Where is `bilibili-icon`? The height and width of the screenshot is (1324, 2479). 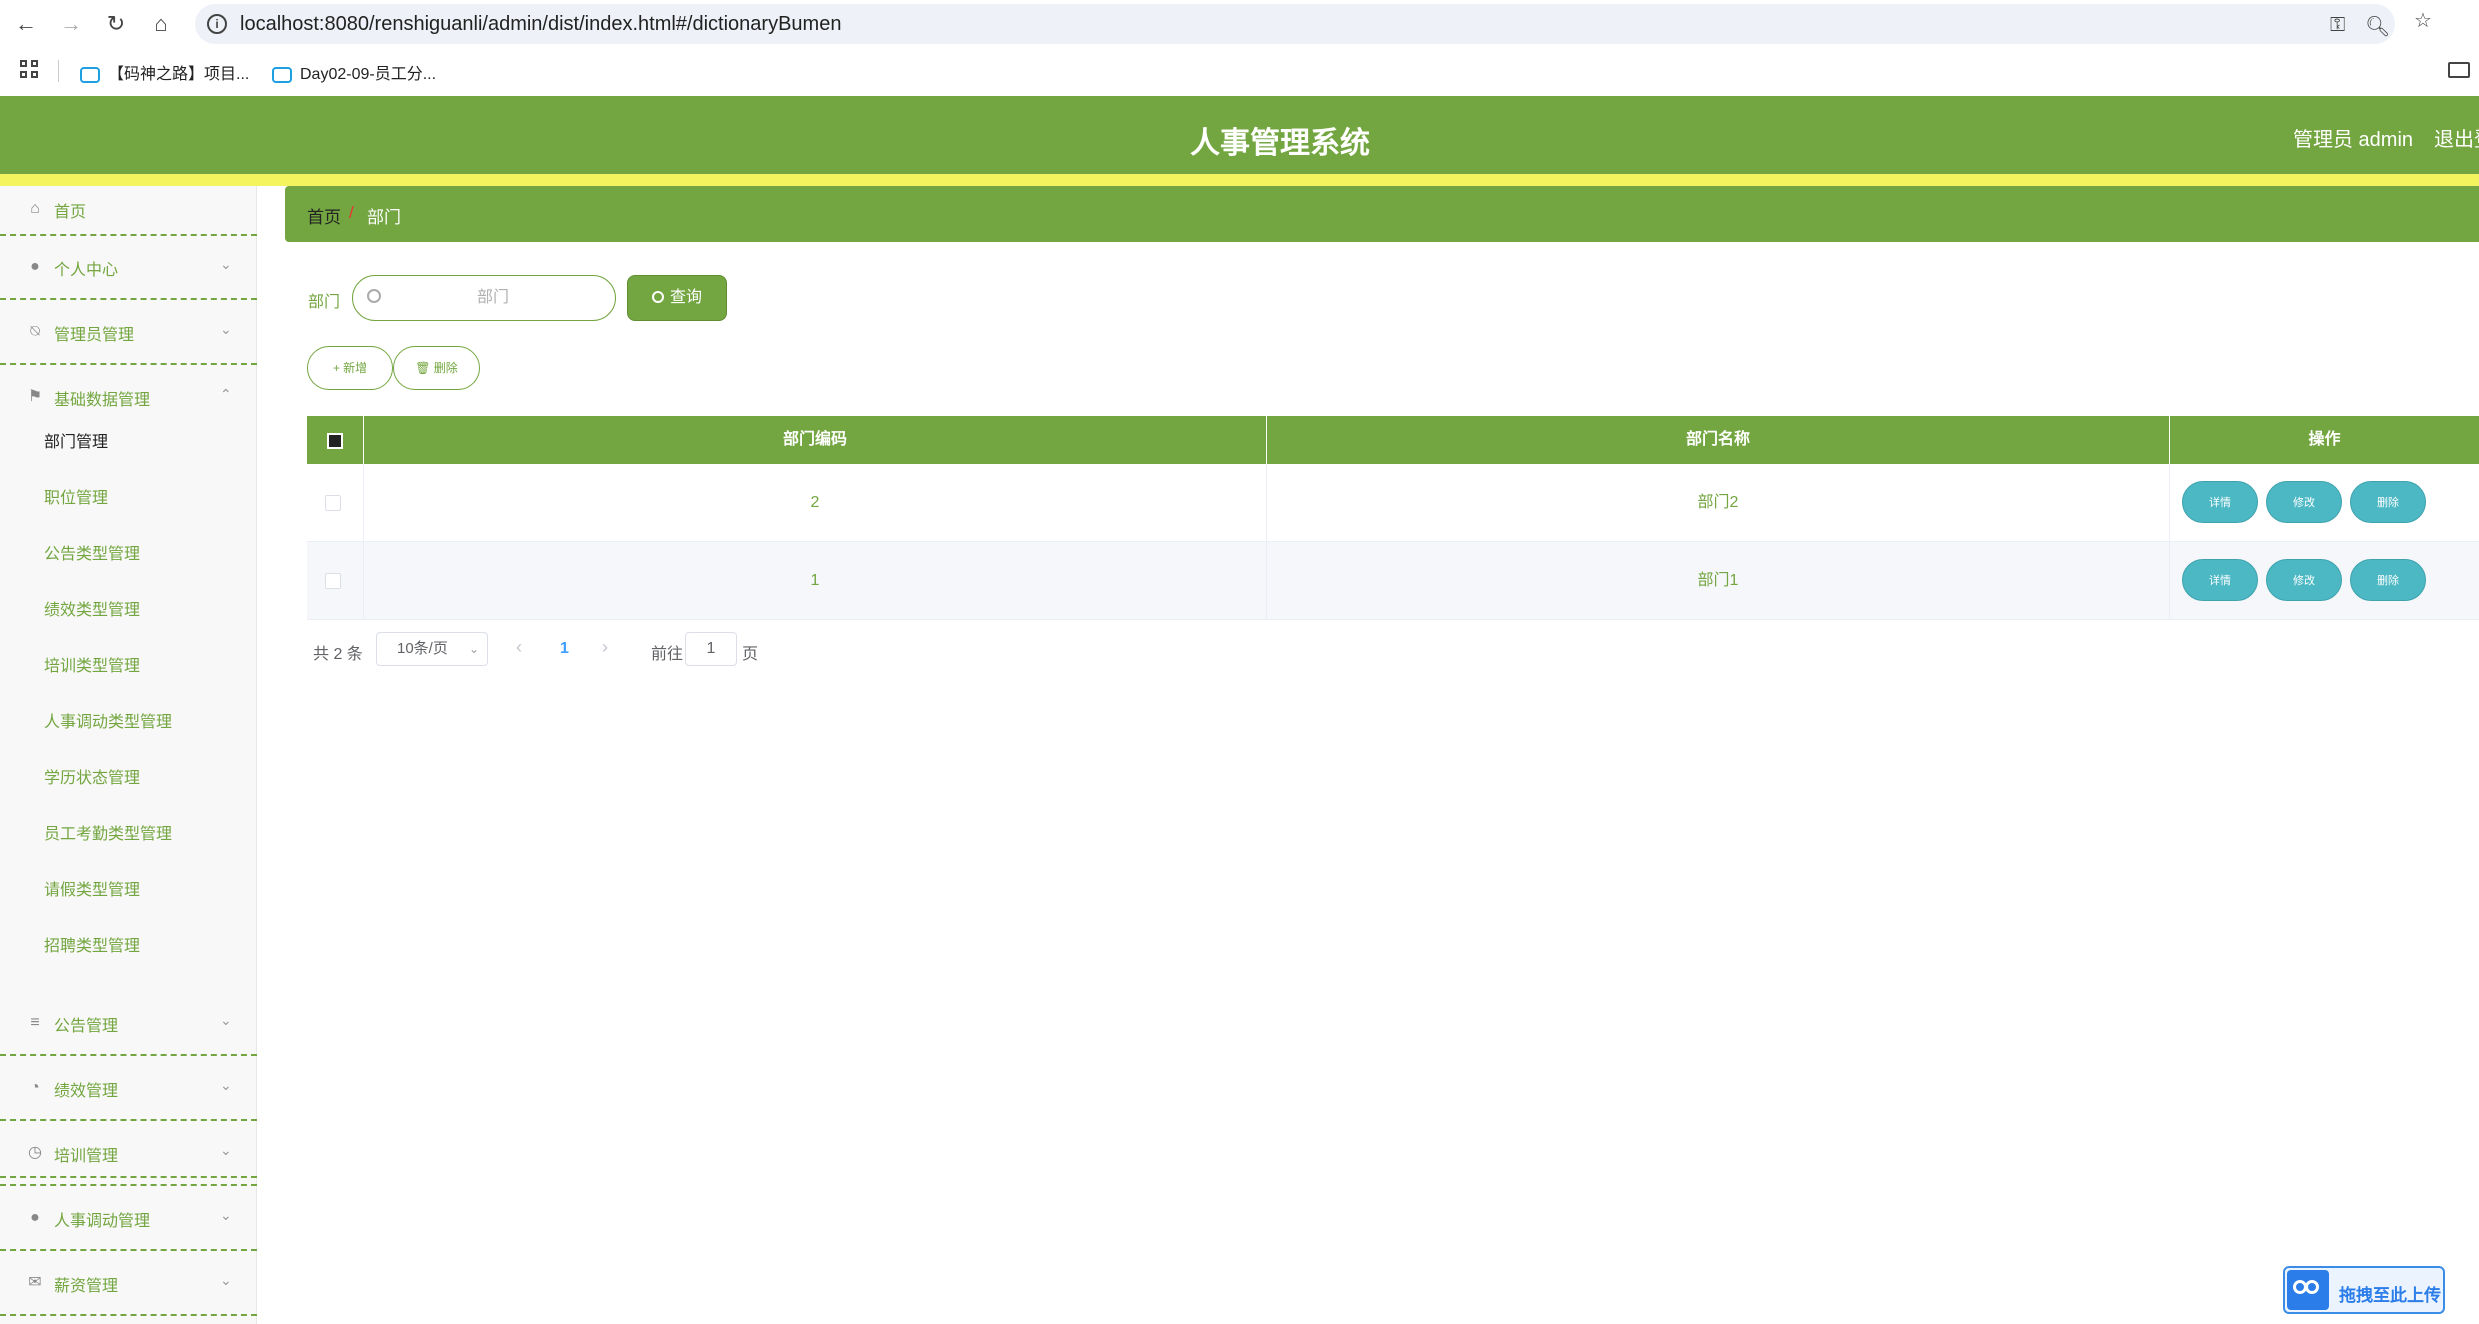 bilibili-icon is located at coordinates (282, 74).